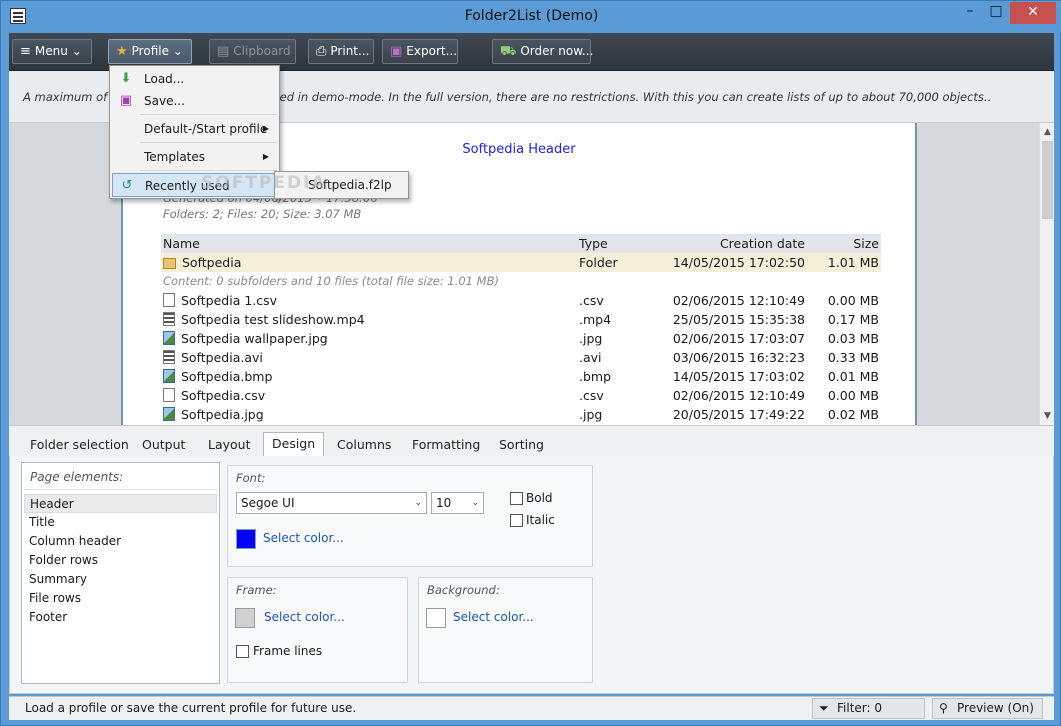 The image size is (1061, 726). Describe the element at coordinates (521, 445) in the screenshot. I see `tab-sorting: Sorting` at that location.